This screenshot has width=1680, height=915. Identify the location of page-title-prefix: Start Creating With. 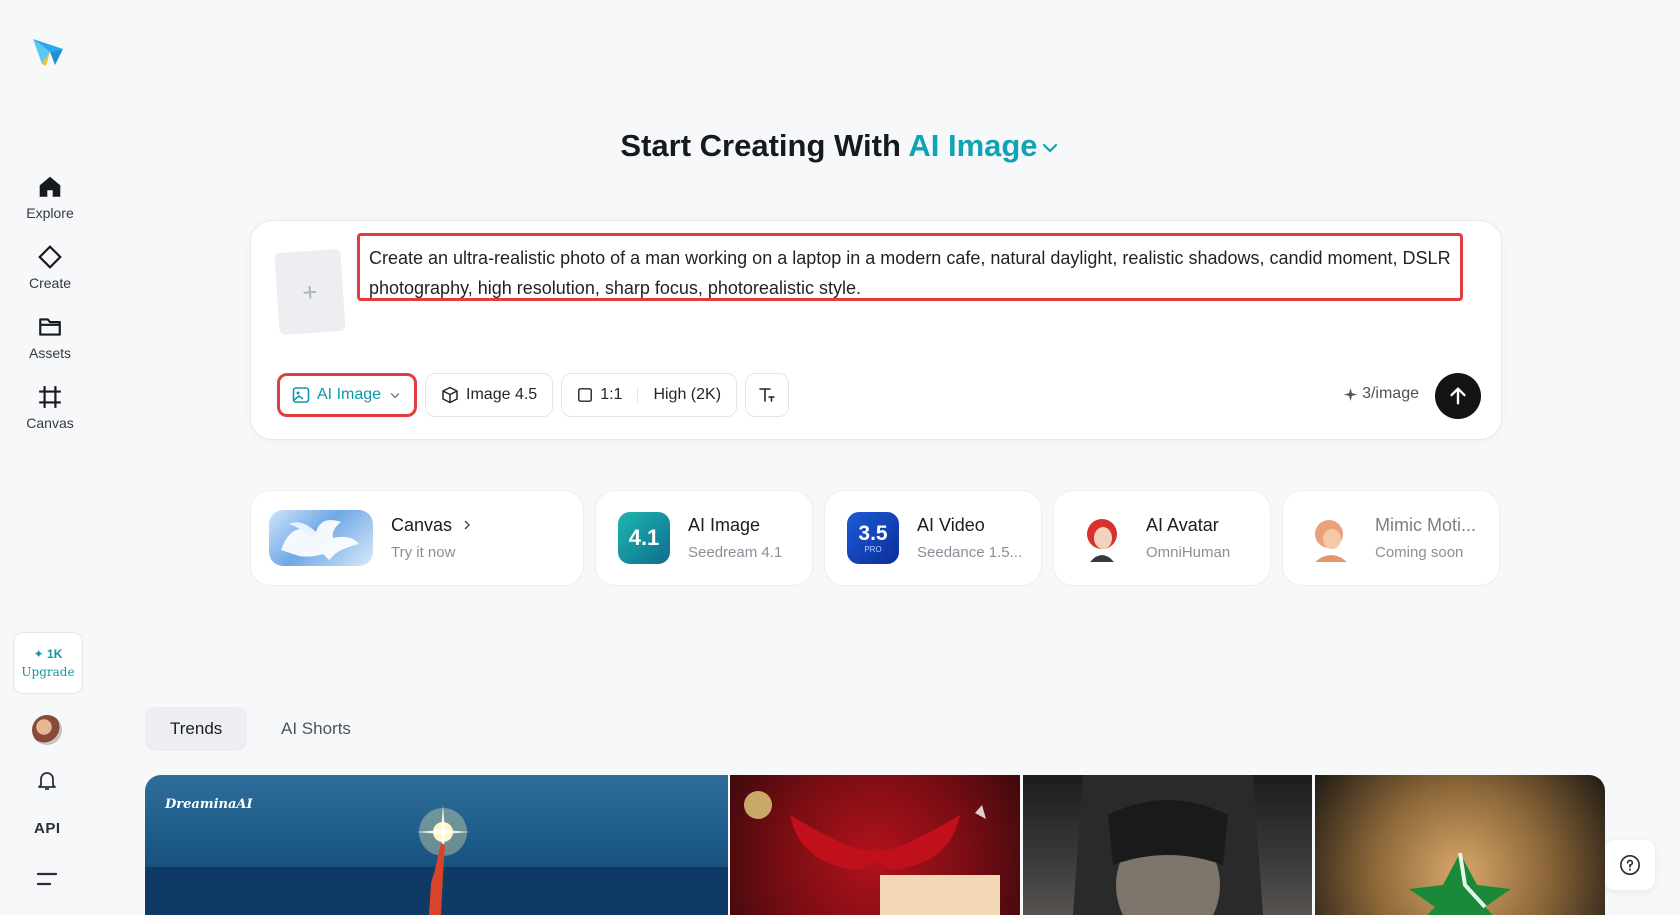
(760, 145).